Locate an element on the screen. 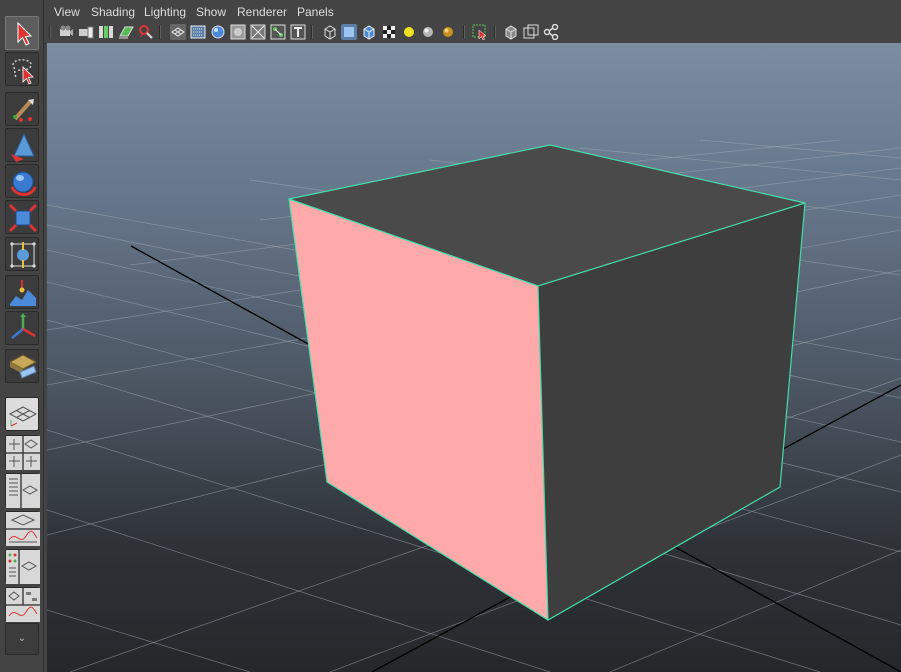  menu-lighting: Lighting is located at coordinates (165, 12).